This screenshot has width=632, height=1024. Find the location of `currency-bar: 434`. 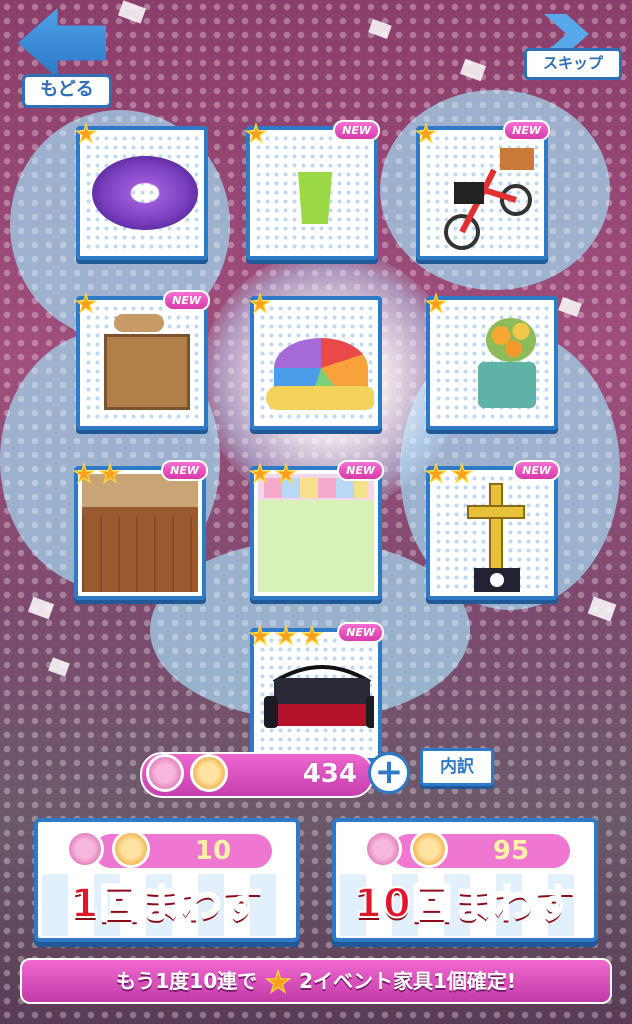

currency-bar: 434 is located at coordinates (257, 775).